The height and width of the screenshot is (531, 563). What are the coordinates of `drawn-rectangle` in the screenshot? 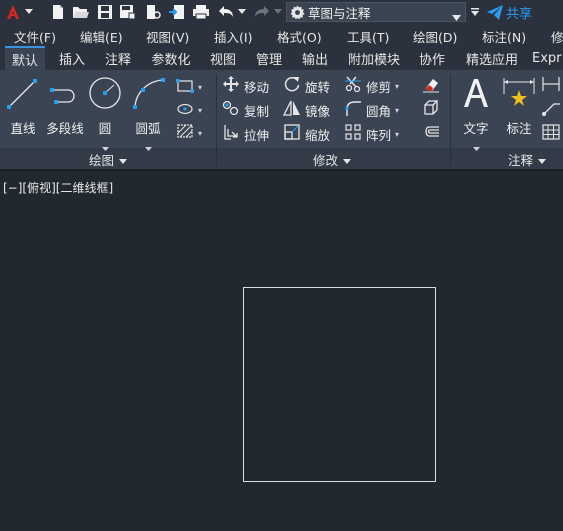 It's located at (339, 384).